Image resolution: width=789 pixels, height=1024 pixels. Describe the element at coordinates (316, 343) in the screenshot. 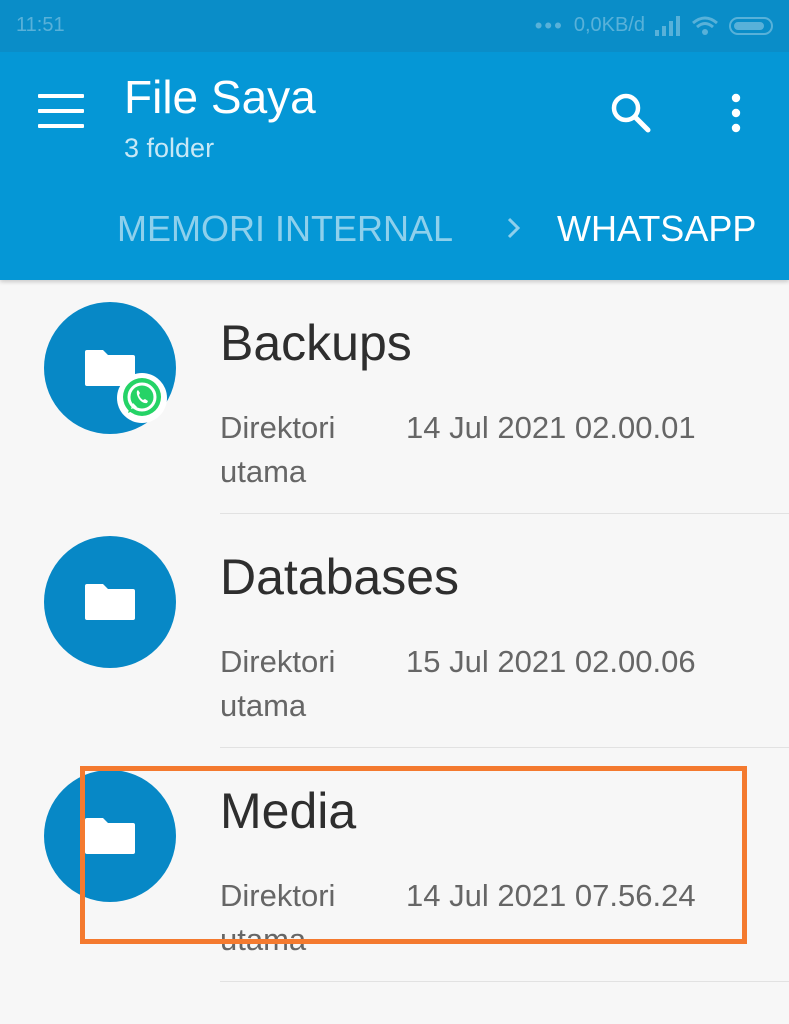

I see `folder-name: Backups` at that location.